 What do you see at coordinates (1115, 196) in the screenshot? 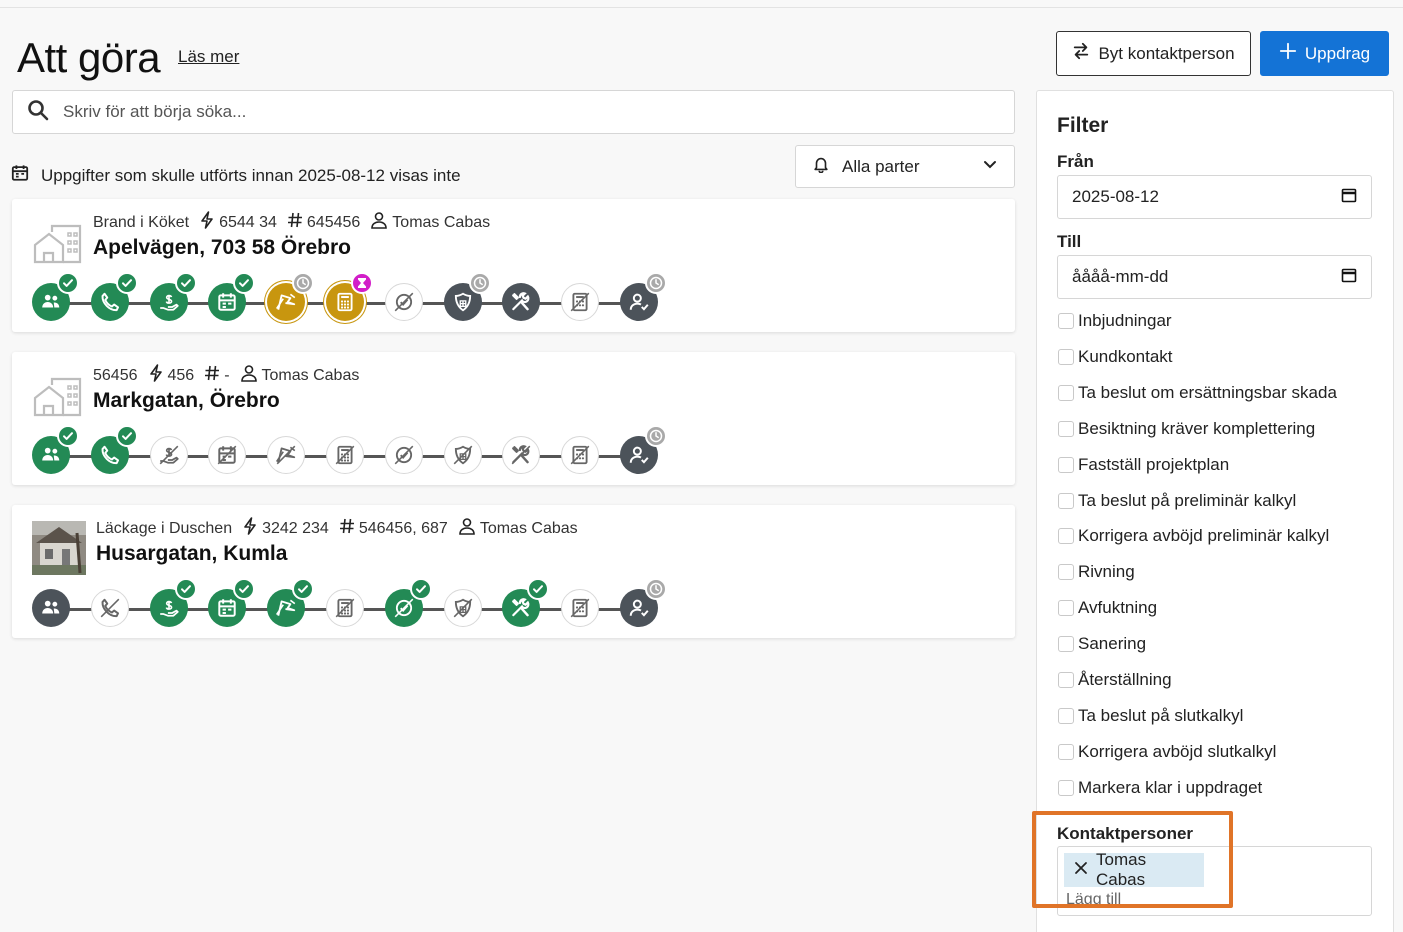
I see `from-date-value: 2025-08-12` at bounding box center [1115, 196].